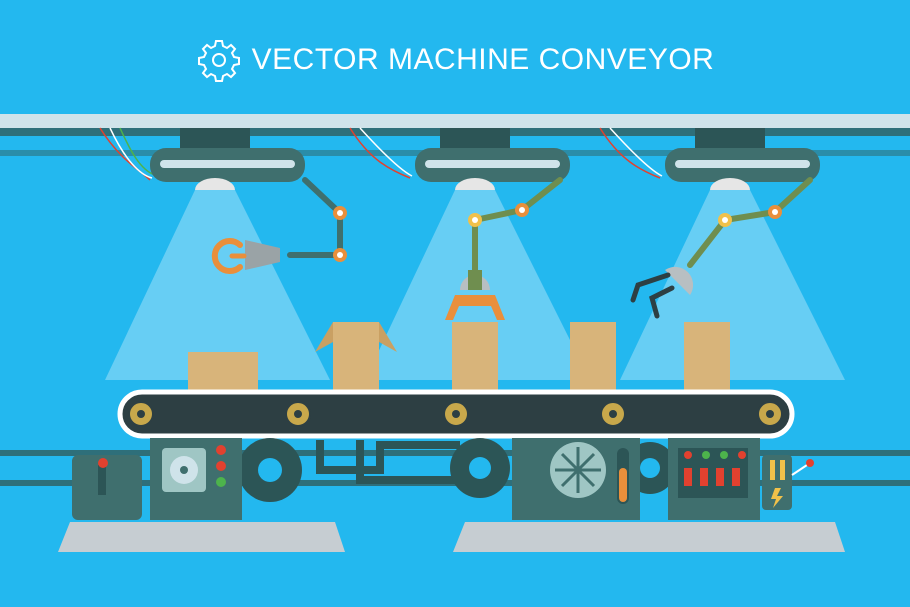 This screenshot has height=607, width=910. What do you see at coordinates (649, 537) in the screenshot?
I see `floor-platform-right` at bounding box center [649, 537].